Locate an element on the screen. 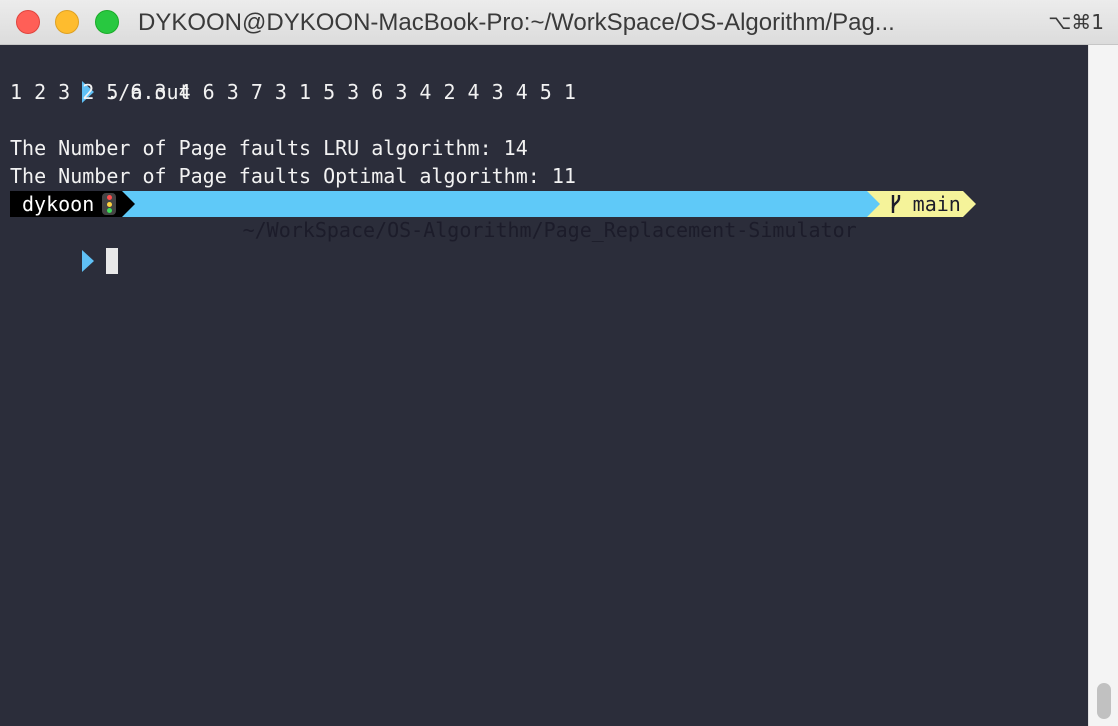 Image resolution: width=1118 pixels, height=726 pixels. command-line: ./a.out is located at coordinates (100, 77).